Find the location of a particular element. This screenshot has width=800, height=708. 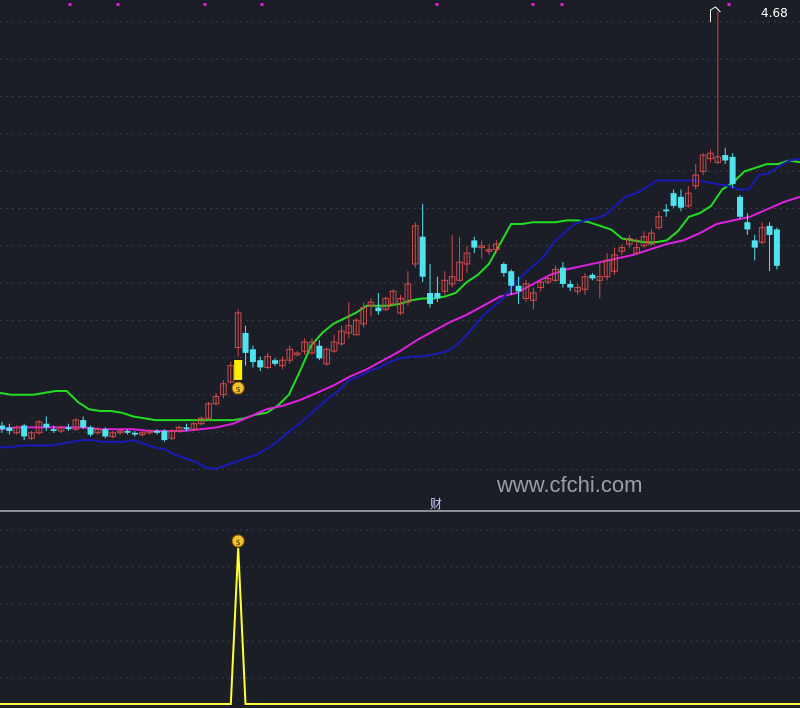

high-annotation: 4.68 is located at coordinates (748, 14).